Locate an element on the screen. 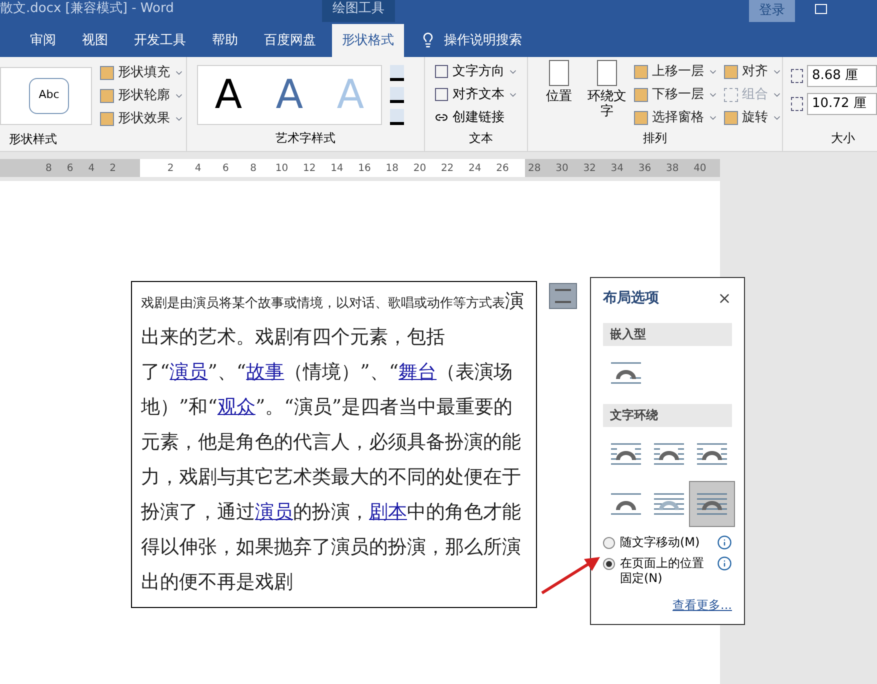  wrap-option is located at coordinates (712, 504).